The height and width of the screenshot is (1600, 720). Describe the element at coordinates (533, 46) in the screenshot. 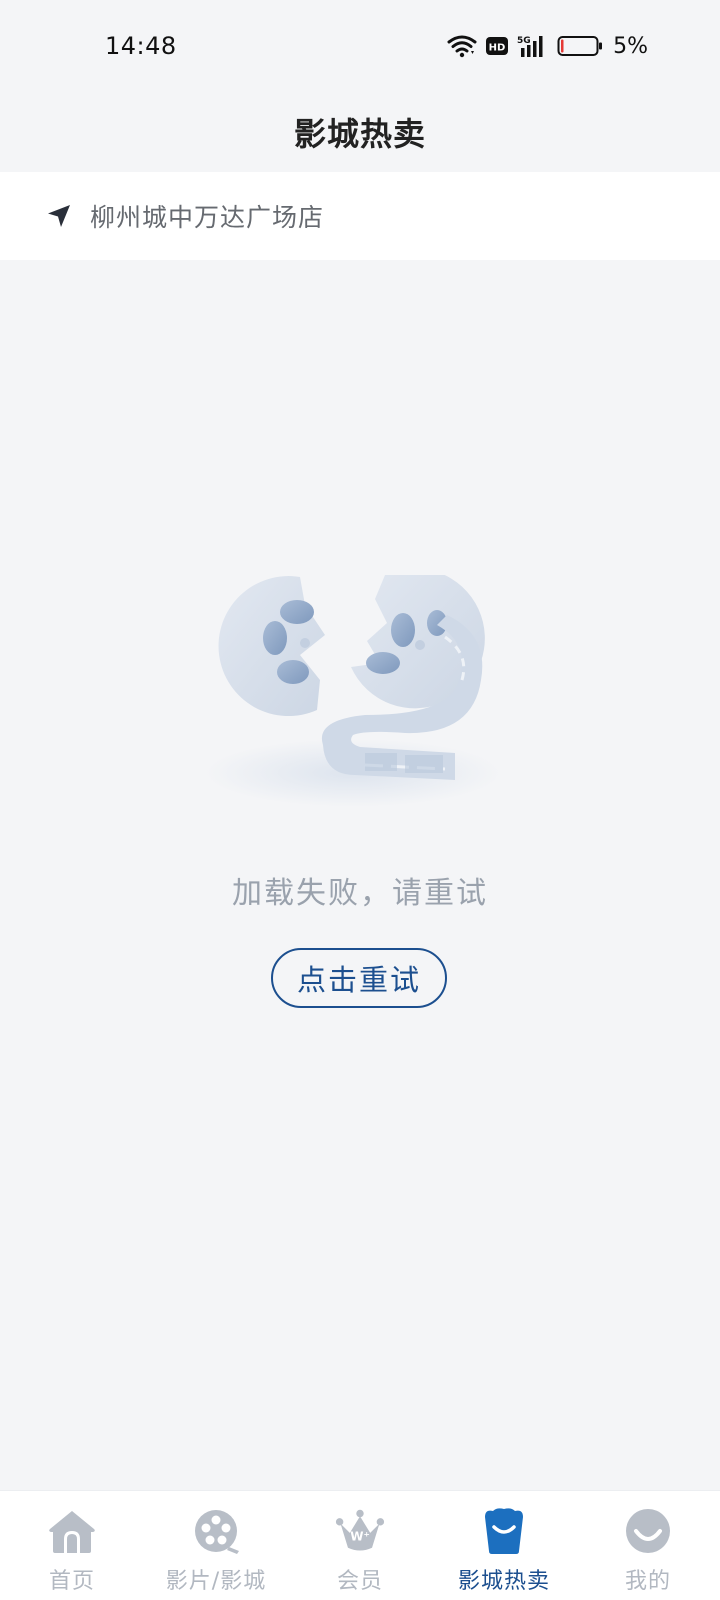

I see `cellular-signal-icon: 5G` at that location.